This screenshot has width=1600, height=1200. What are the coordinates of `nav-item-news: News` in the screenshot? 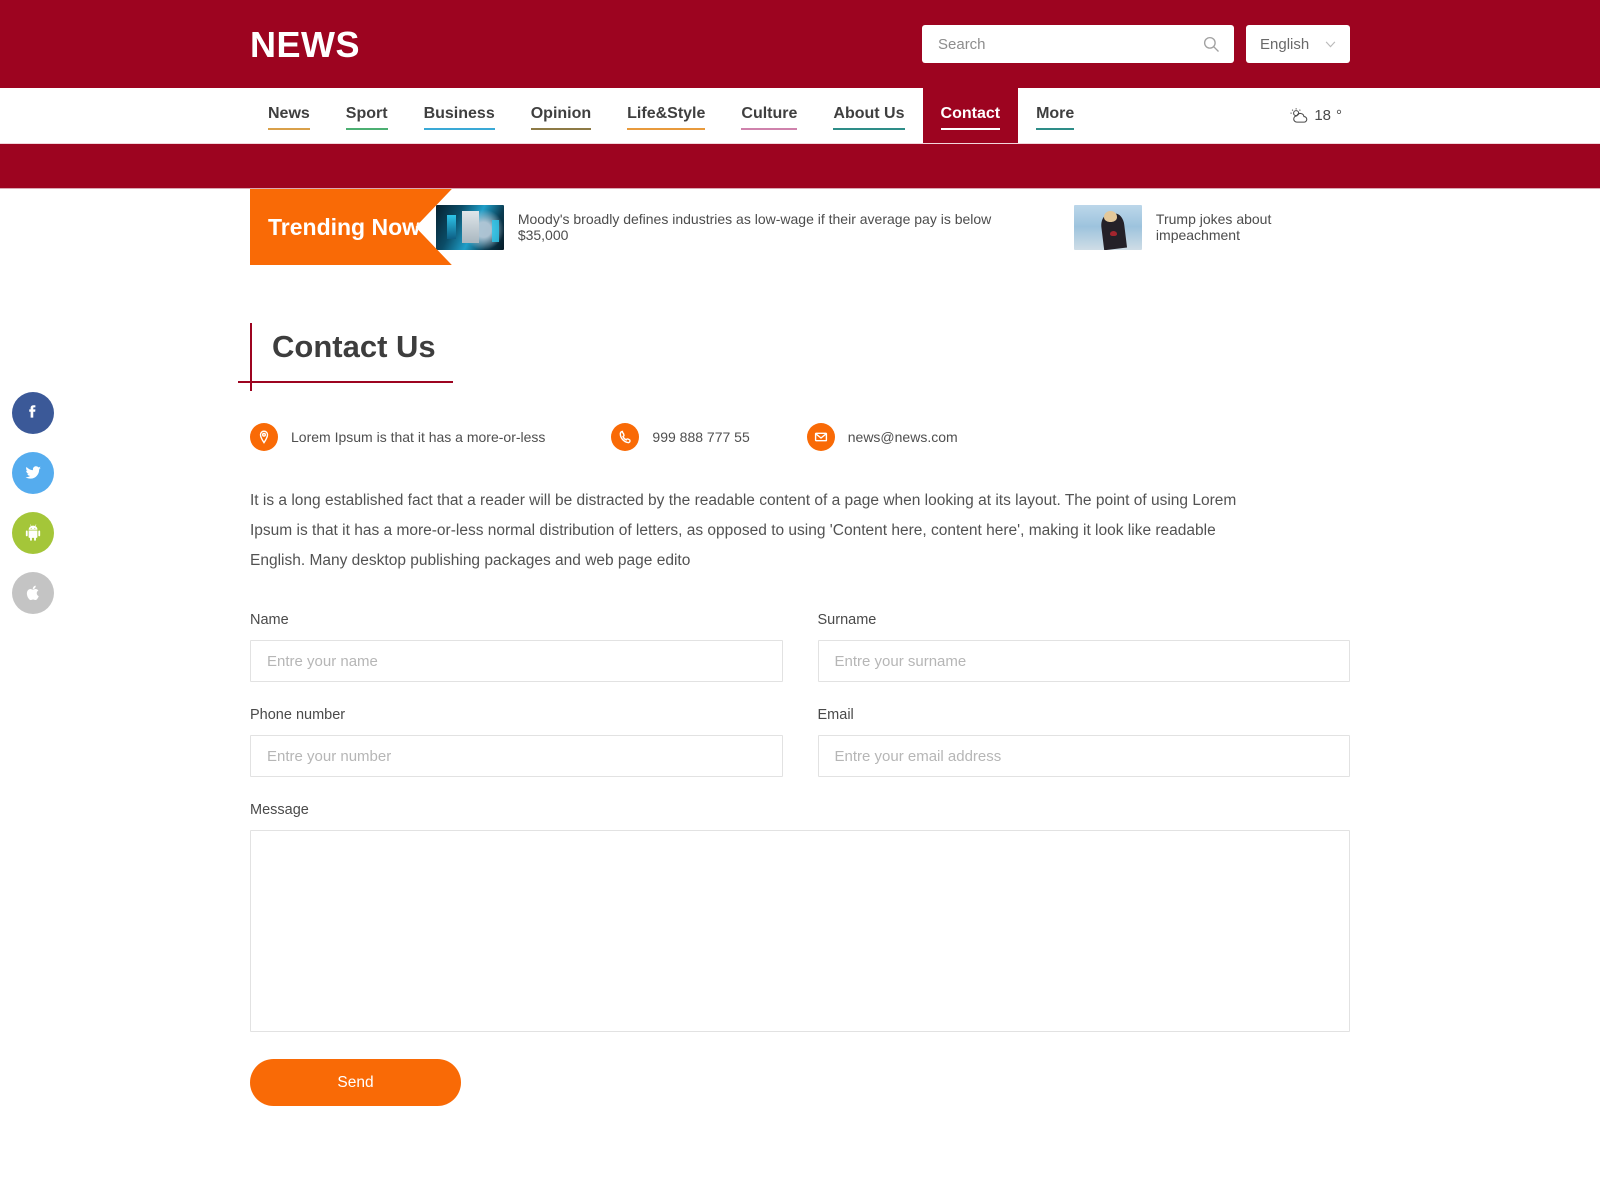 It's located at (289, 115).